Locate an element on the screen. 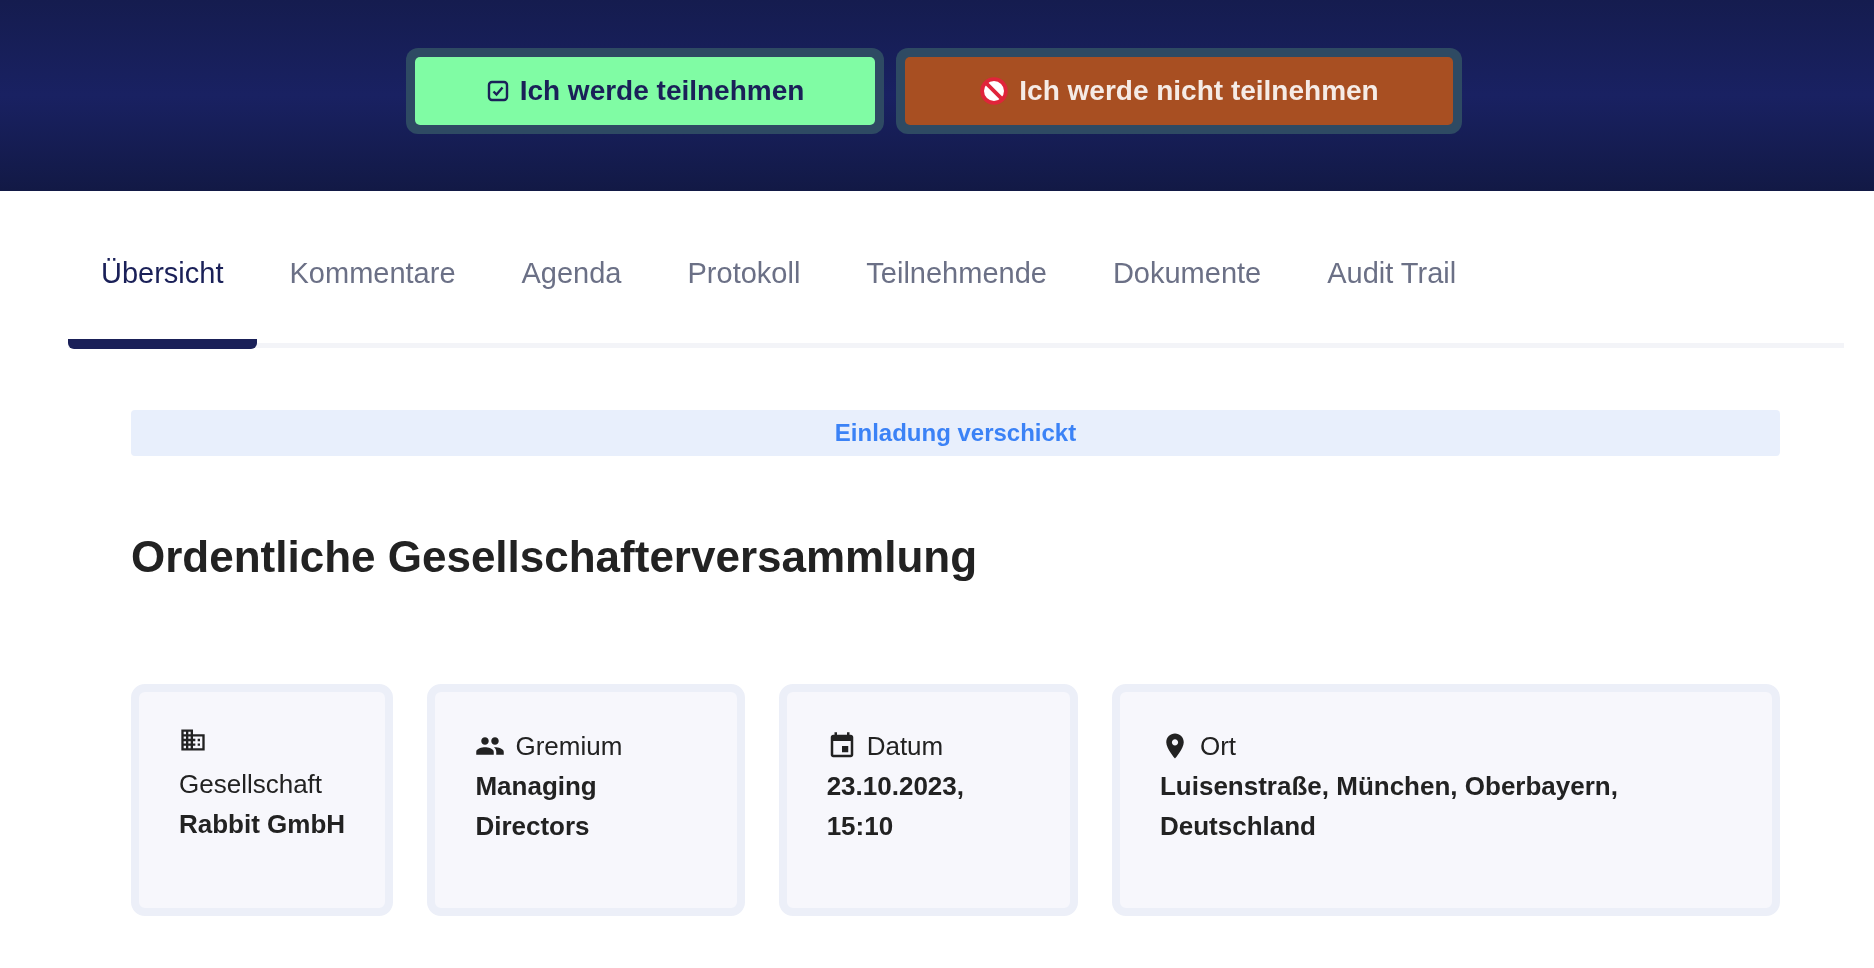 The height and width of the screenshot is (968, 1874). status-banner: Einladung verschickt is located at coordinates (955, 433).